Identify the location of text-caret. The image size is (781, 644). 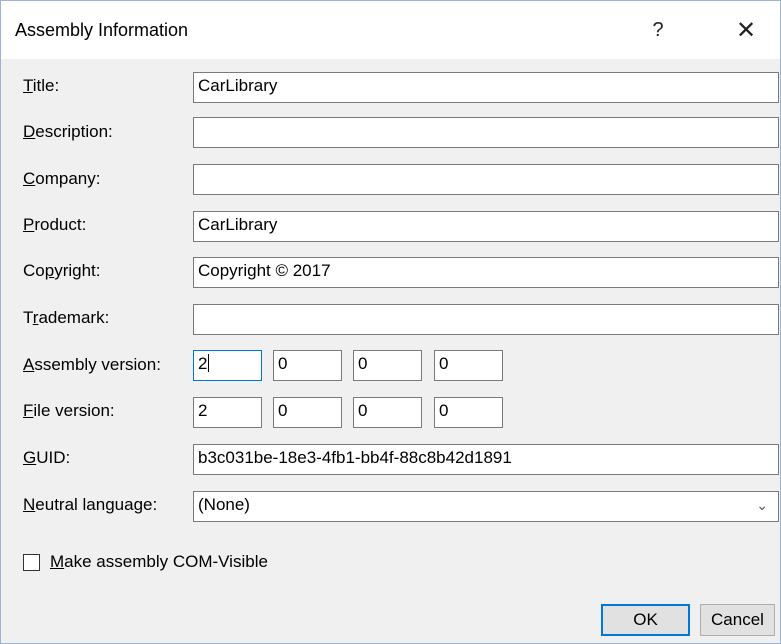
(209, 363).